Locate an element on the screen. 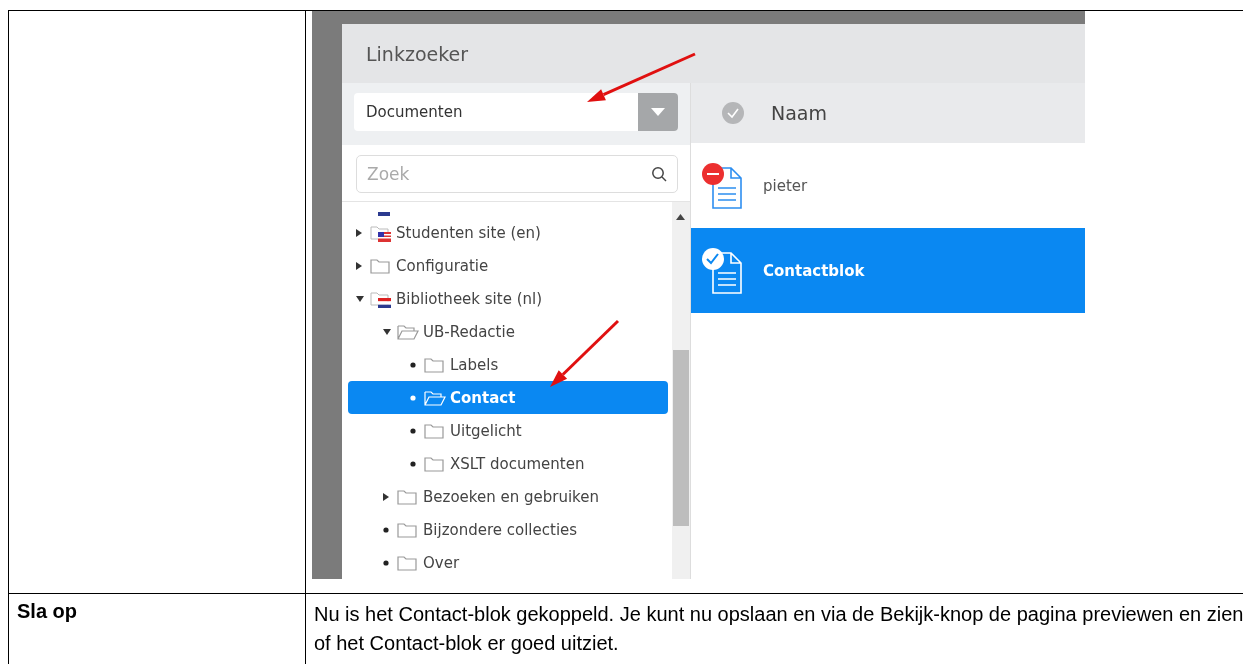 The image size is (1243, 664). column-header: Naam is located at coordinates (799, 113).